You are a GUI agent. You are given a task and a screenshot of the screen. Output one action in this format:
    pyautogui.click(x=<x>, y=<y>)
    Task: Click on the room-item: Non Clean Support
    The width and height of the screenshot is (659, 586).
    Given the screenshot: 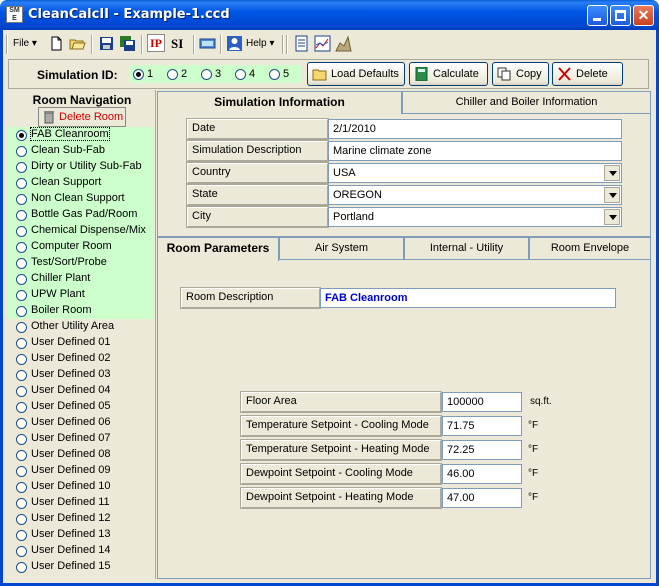 What is the action you would take?
    pyautogui.click(x=81, y=199)
    